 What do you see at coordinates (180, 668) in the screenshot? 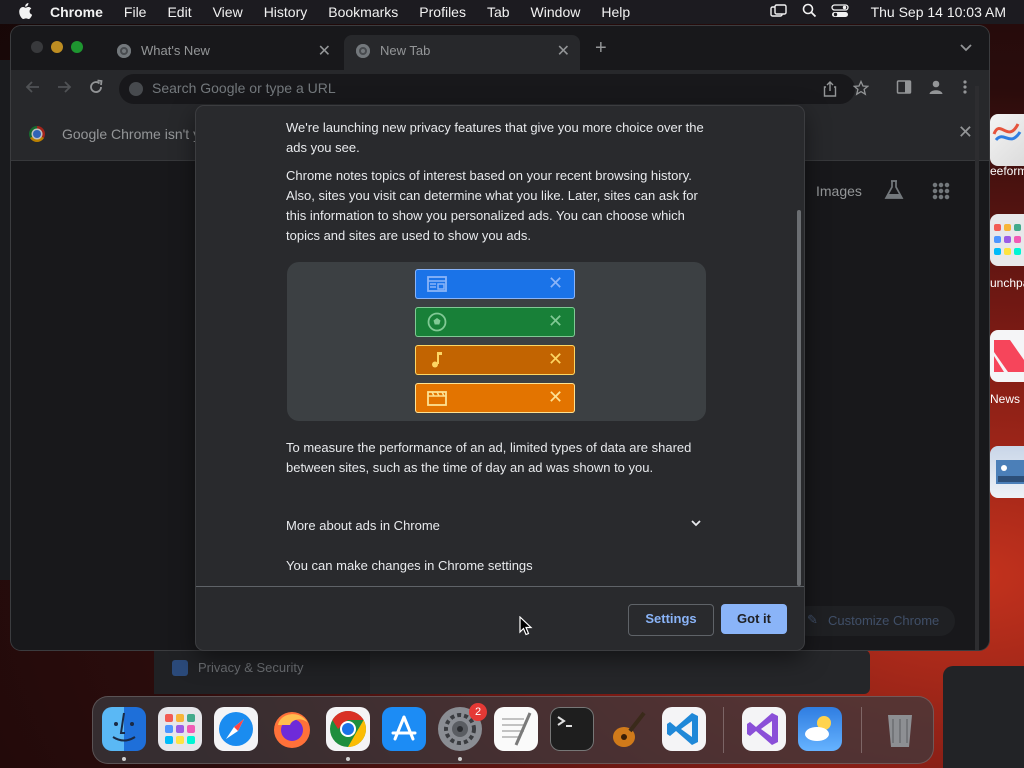
I see `hand-icon` at bounding box center [180, 668].